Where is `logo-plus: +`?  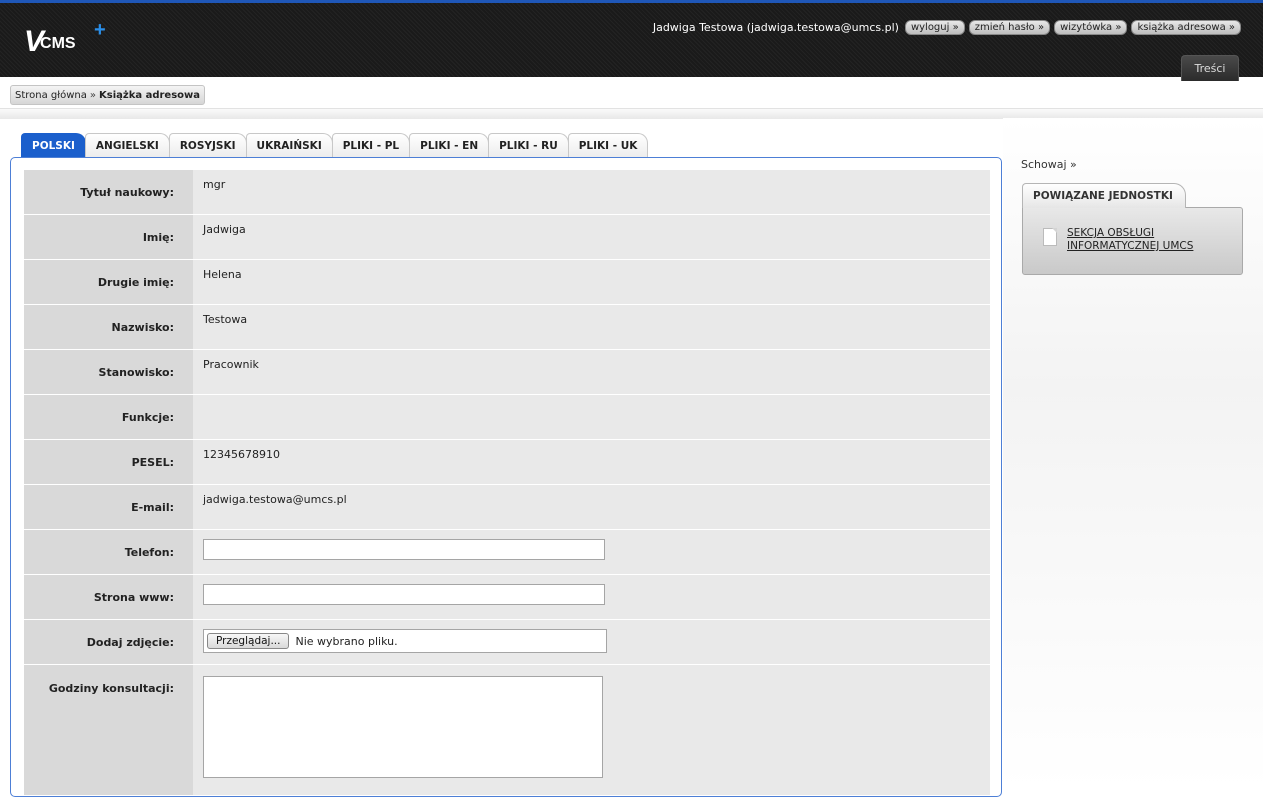 logo-plus: + is located at coordinates (100, 30).